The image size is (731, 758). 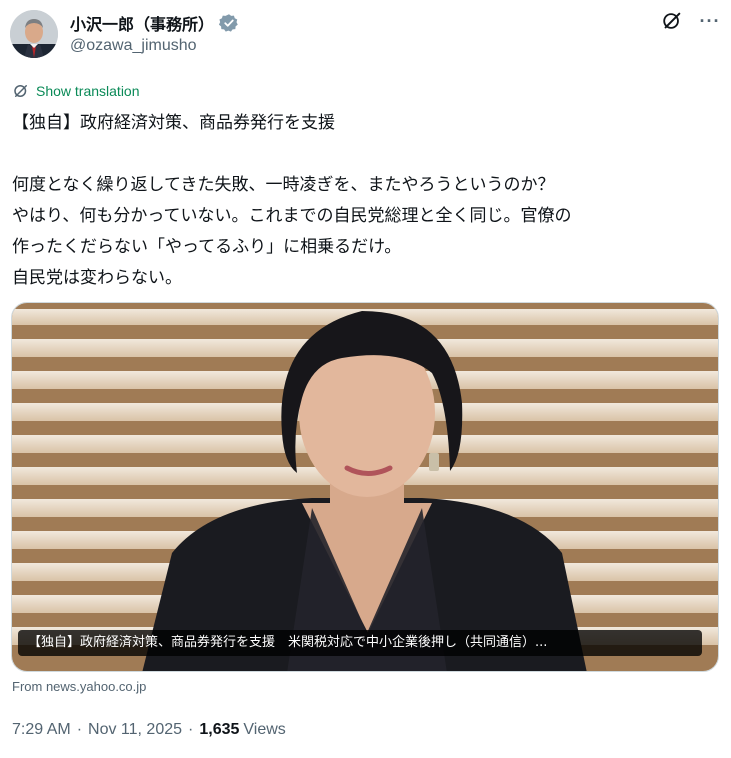 What do you see at coordinates (21, 91) in the screenshot?
I see `translate-icon` at bounding box center [21, 91].